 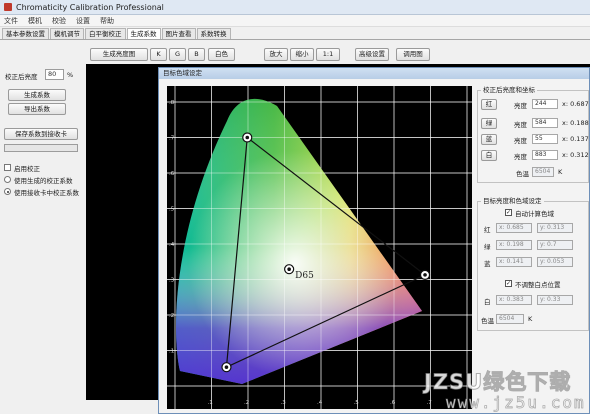 I want to click on correction-brightness-input: 80, so click(x=54, y=74).